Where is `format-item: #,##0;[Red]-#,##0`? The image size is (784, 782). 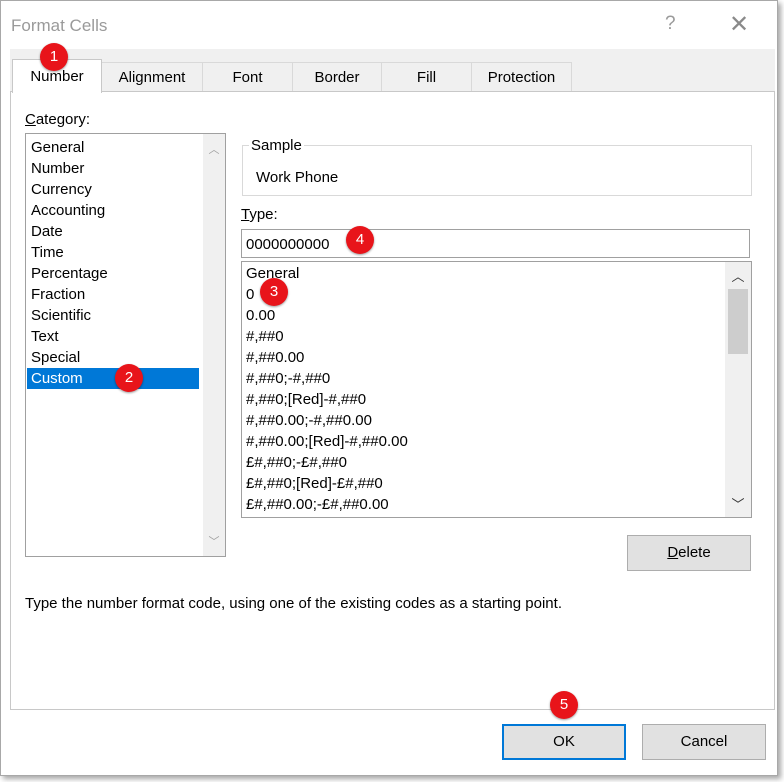 format-item: #,##0;[Red]-#,##0 is located at coordinates (306, 399).